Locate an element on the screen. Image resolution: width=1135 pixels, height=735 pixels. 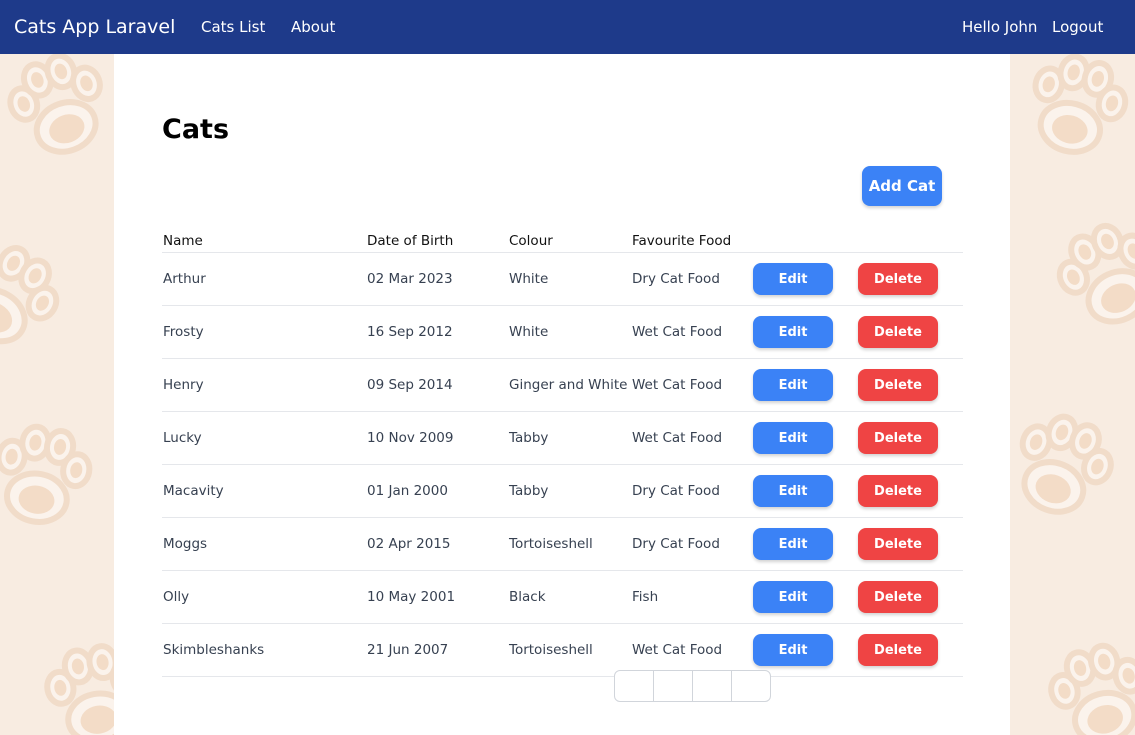
cat-name-cell: Arthur is located at coordinates (184, 279).